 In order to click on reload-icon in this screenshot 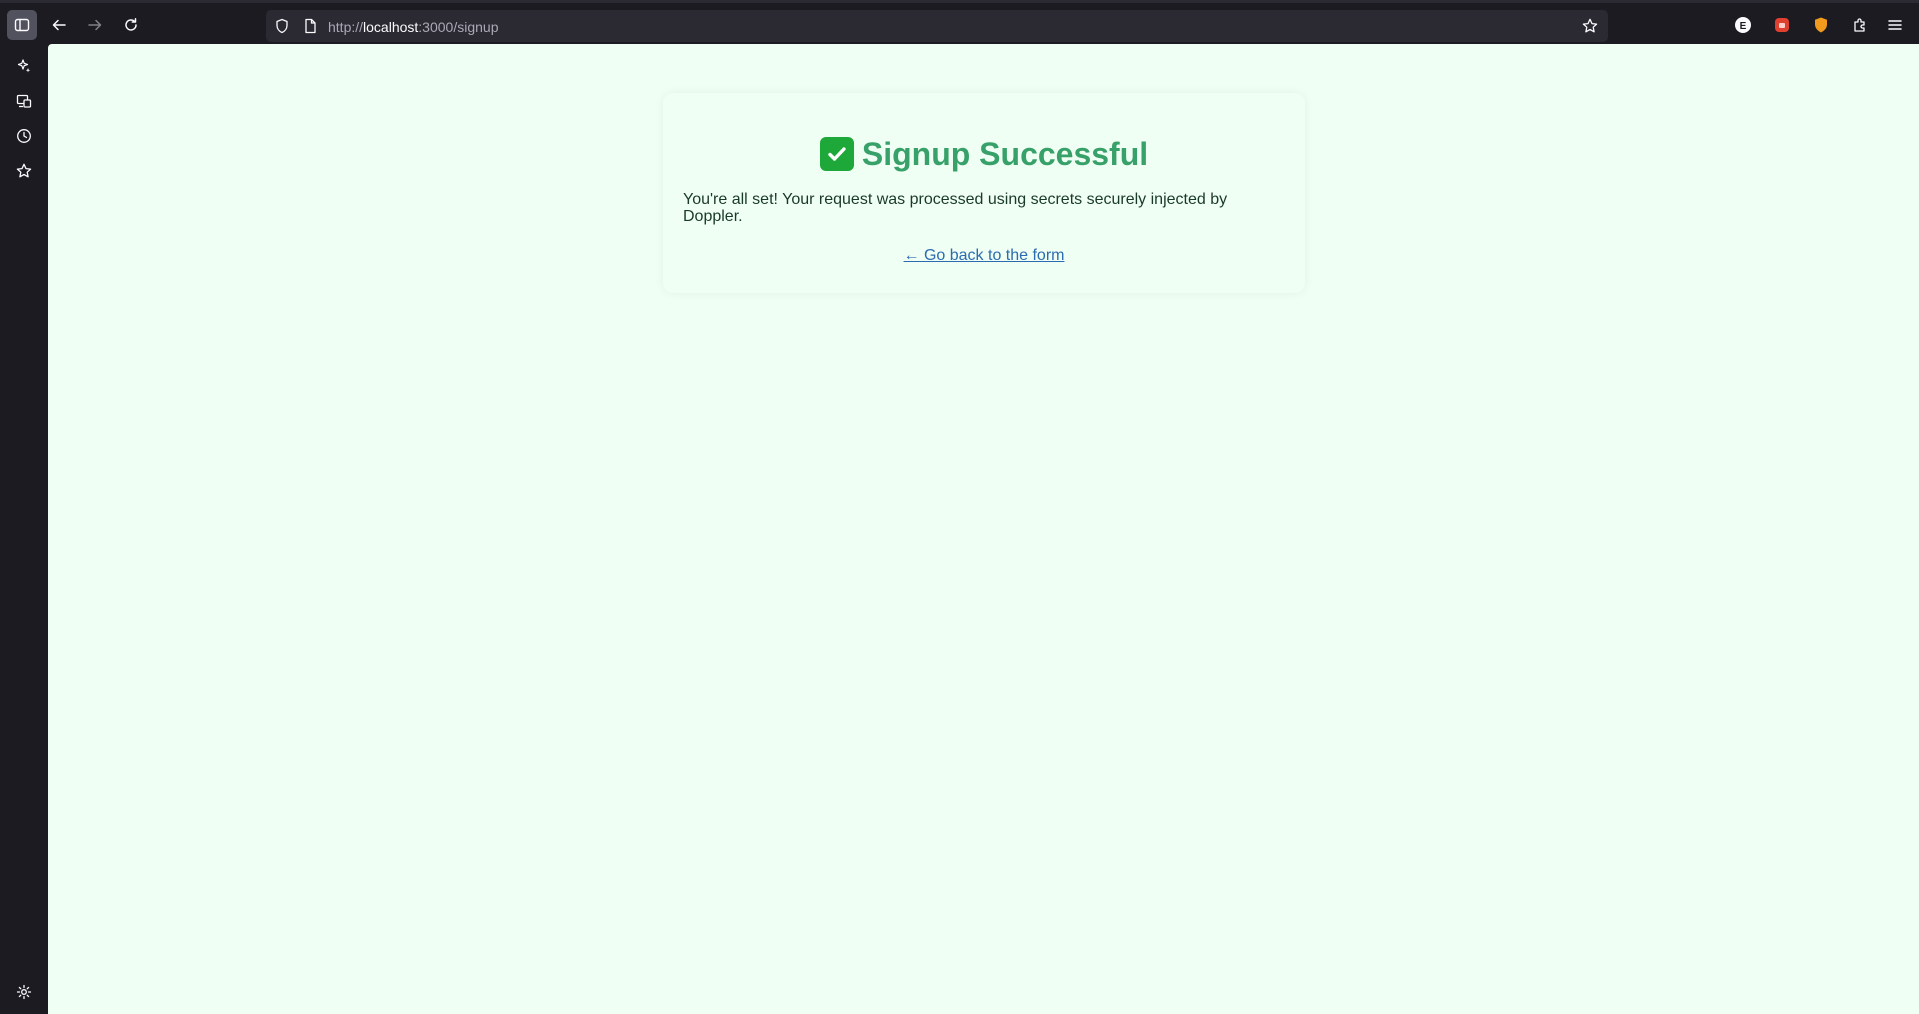, I will do `click(131, 24)`.